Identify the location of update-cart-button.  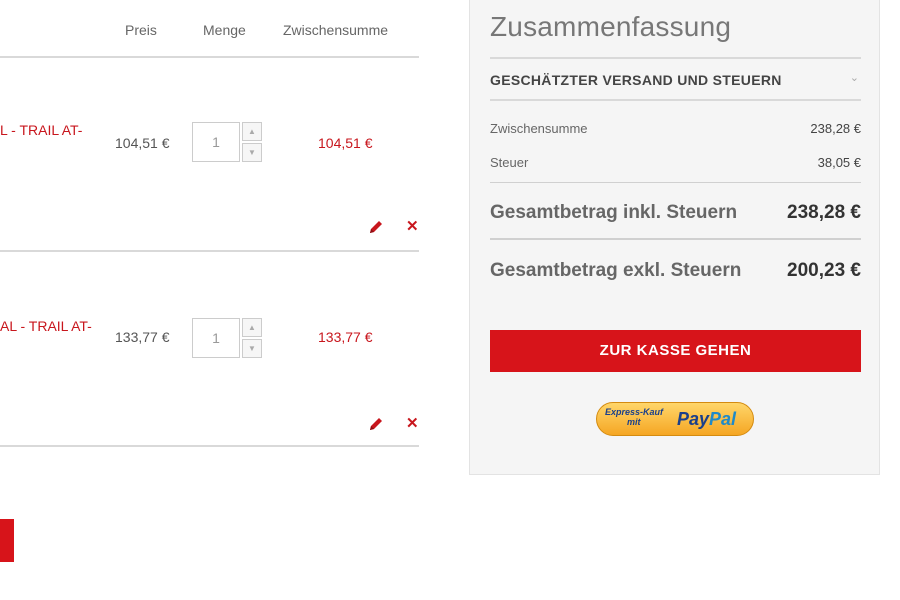
(7, 540).